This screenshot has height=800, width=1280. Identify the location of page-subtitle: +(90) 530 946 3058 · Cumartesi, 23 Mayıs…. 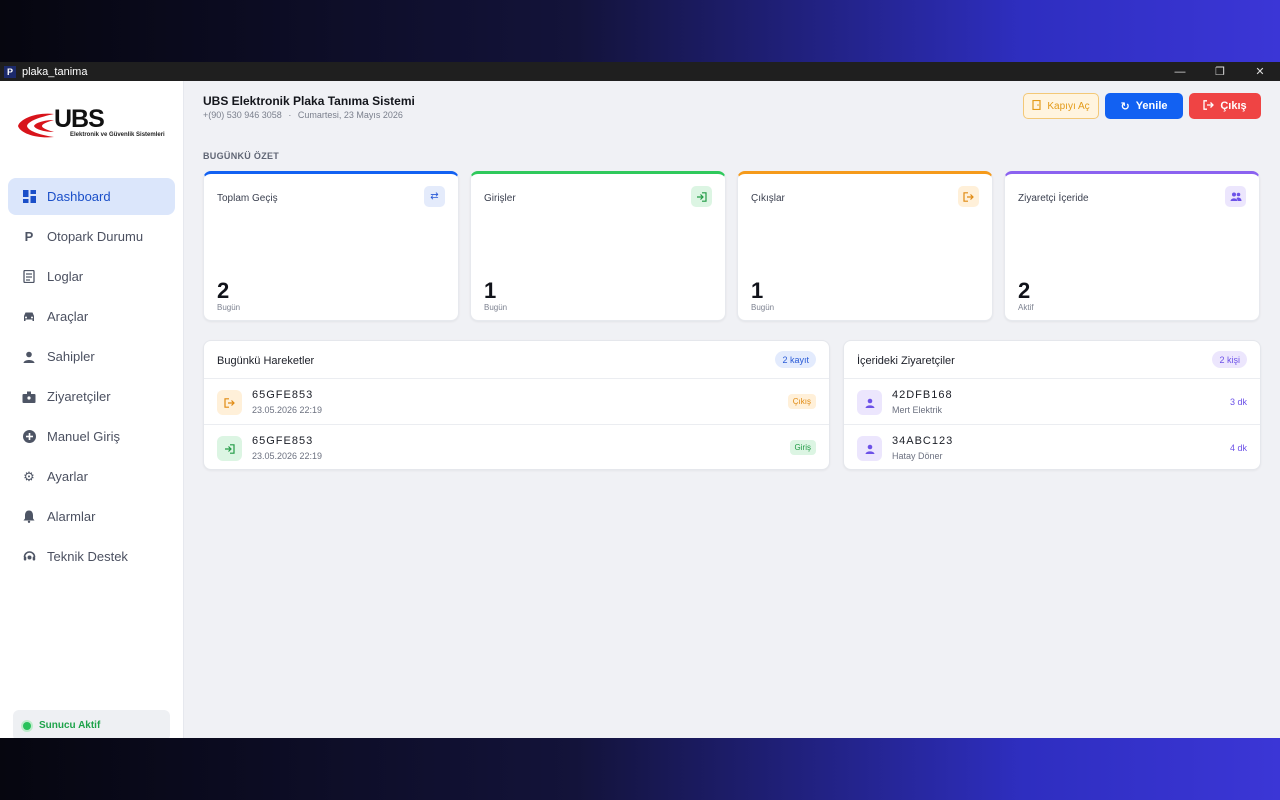
(303, 115).